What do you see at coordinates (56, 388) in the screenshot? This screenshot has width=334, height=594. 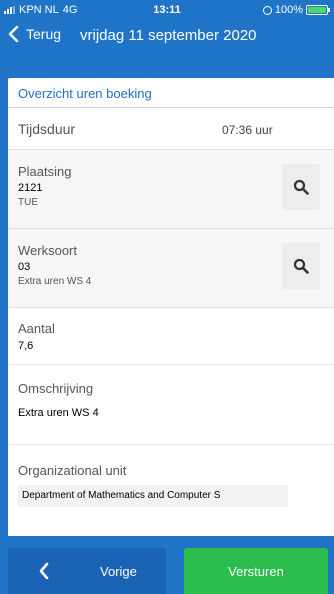 I see `description-label: Omschrijving` at bounding box center [56, 388].